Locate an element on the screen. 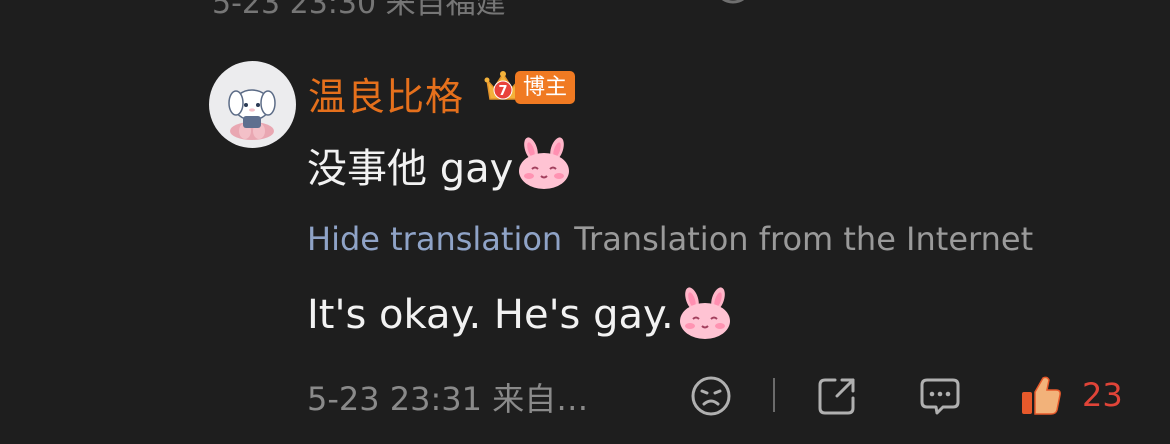  comment-text: 没事他 gay is located at coordinates (410, 169).